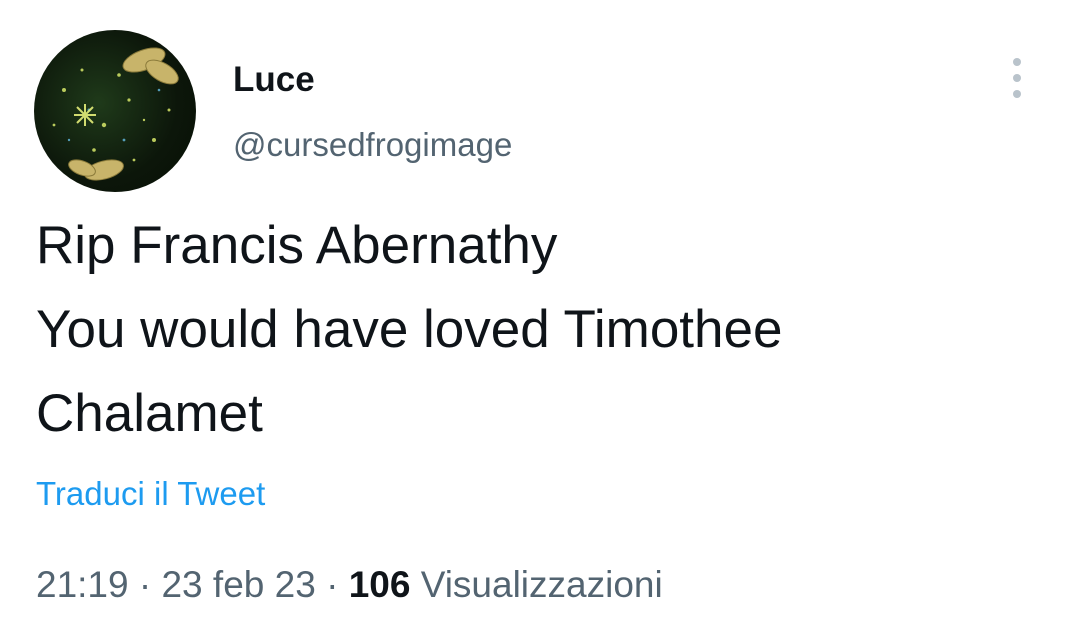 This screenshot has height=642, width=1078. Describe the element at coordinates (274, 80) in the screenshot. I see `display-name: Luce` at that location.